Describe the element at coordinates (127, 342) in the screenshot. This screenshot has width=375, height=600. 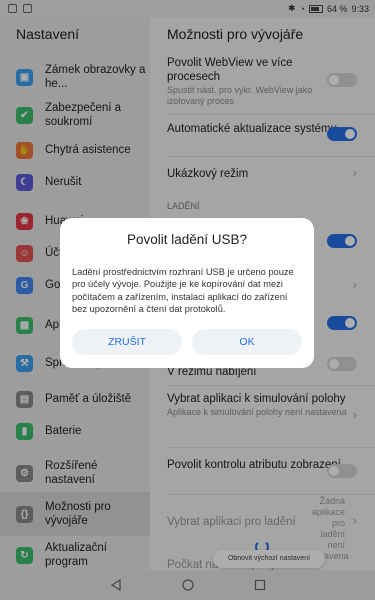
I see `cancel-button: ZRUŠIT` at that location.